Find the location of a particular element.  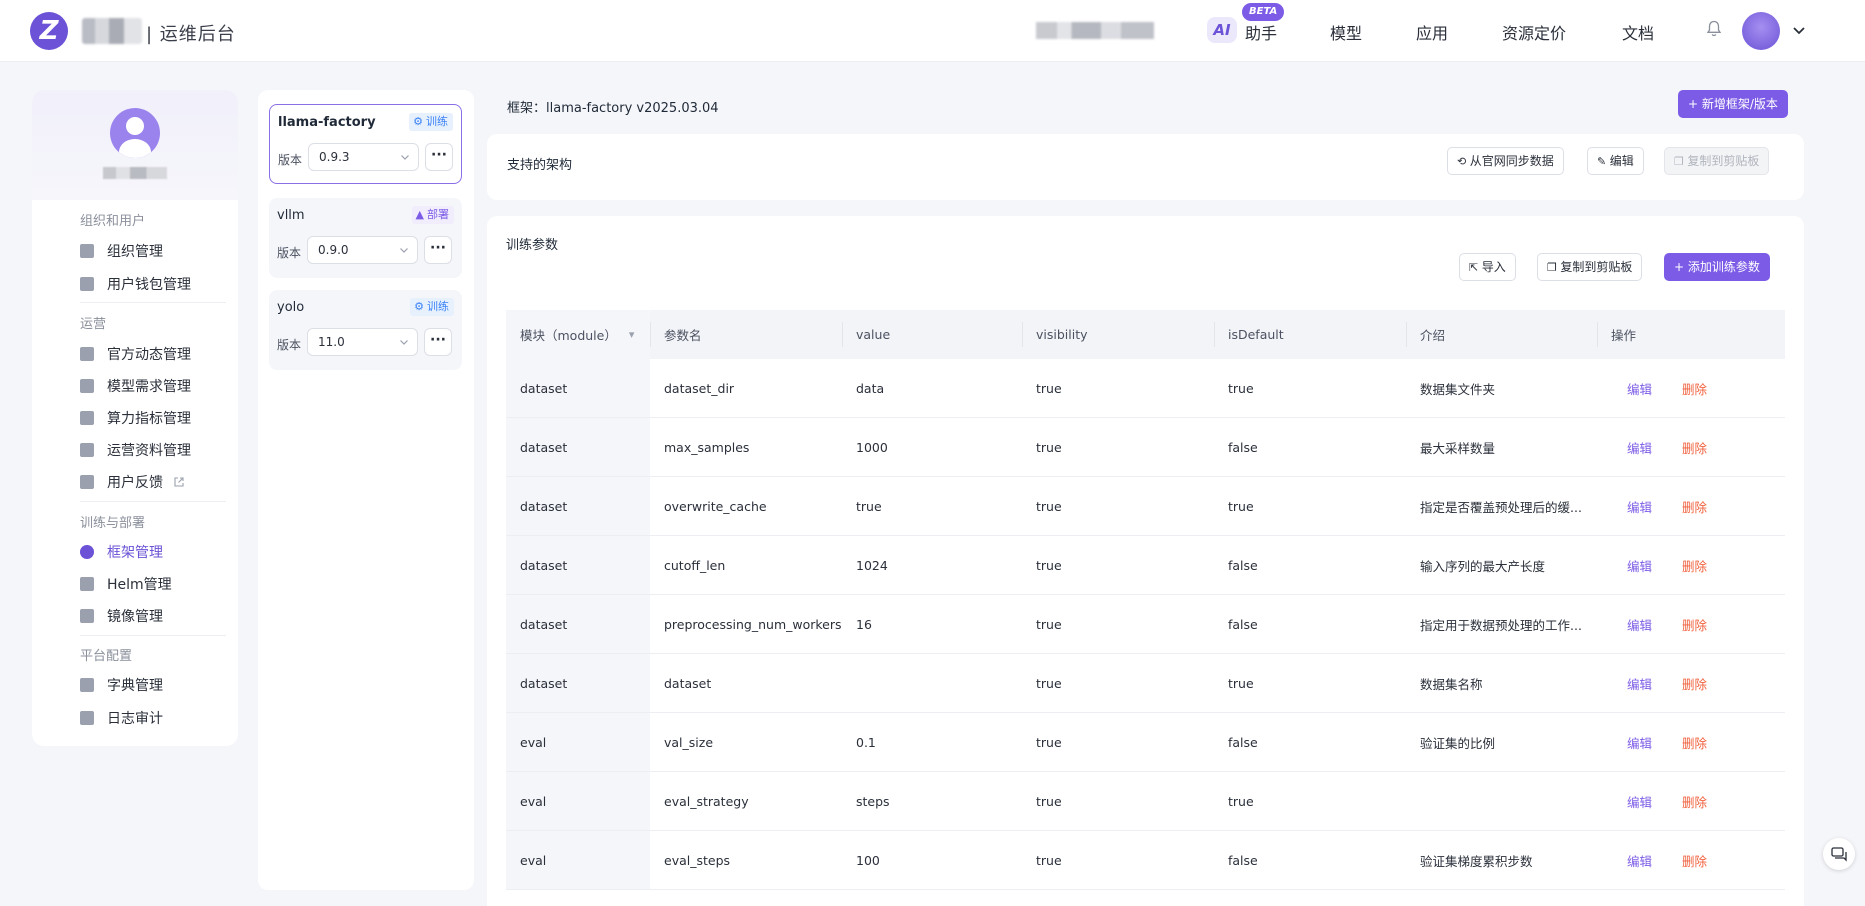

sidebar-item-label: 用户反馈 is located at coordinates (135, 483).